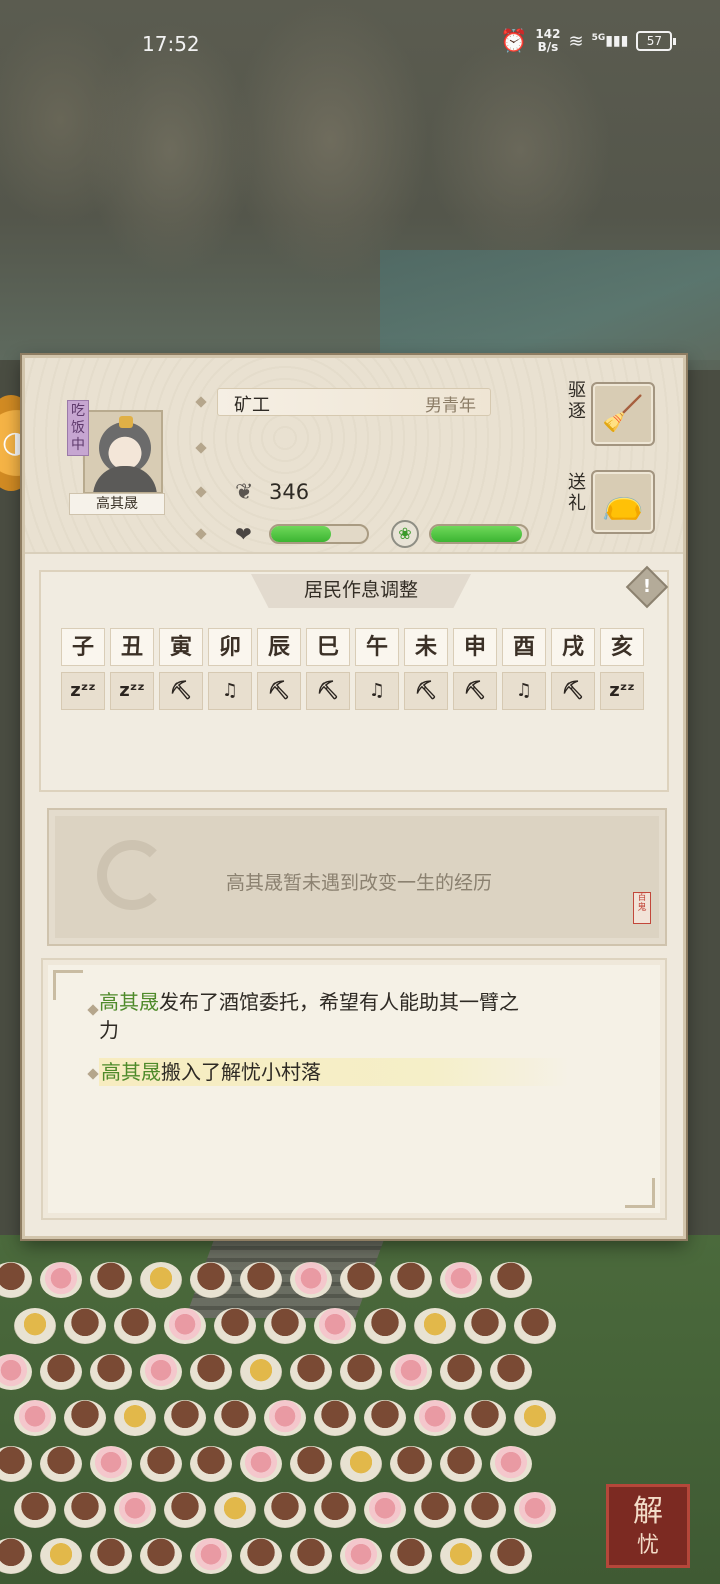 The image size is (720, 1584). I want to click on health-bar, so click(319, 534).